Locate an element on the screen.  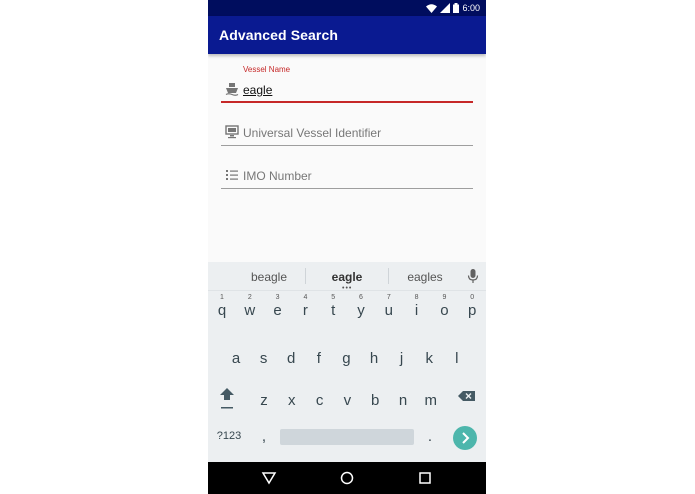
key-label: e is located at coordinates (277, 310).